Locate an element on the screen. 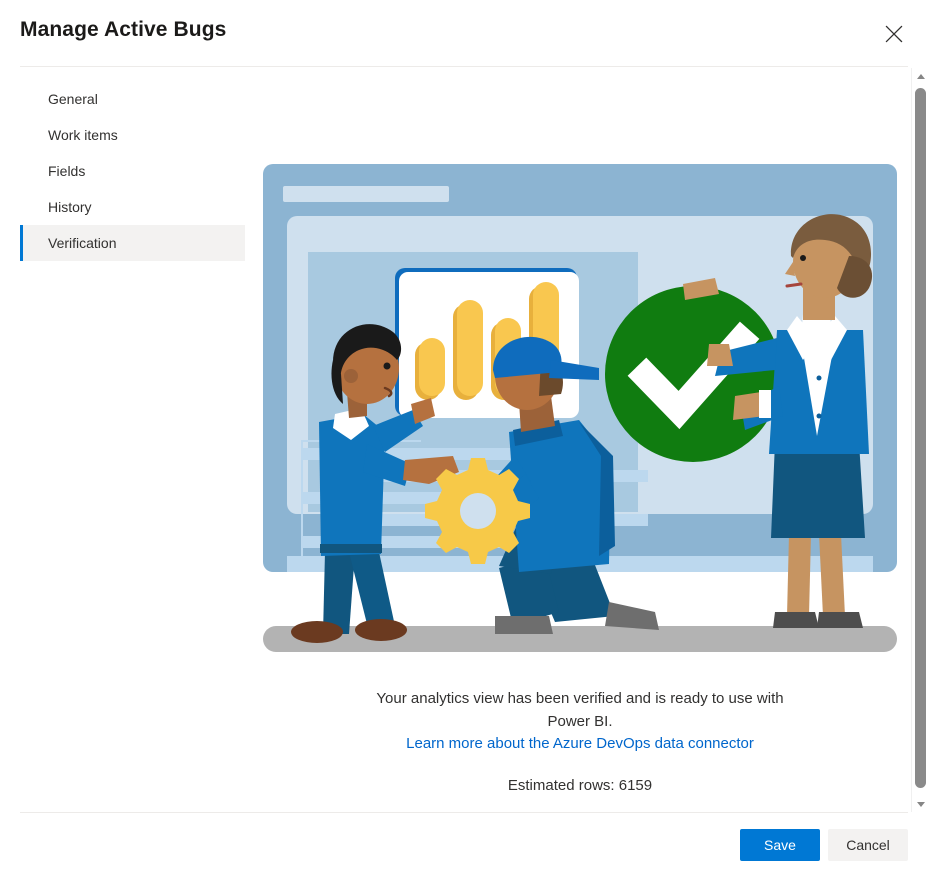  scroll-up-button is located at coordinates (920, 76).